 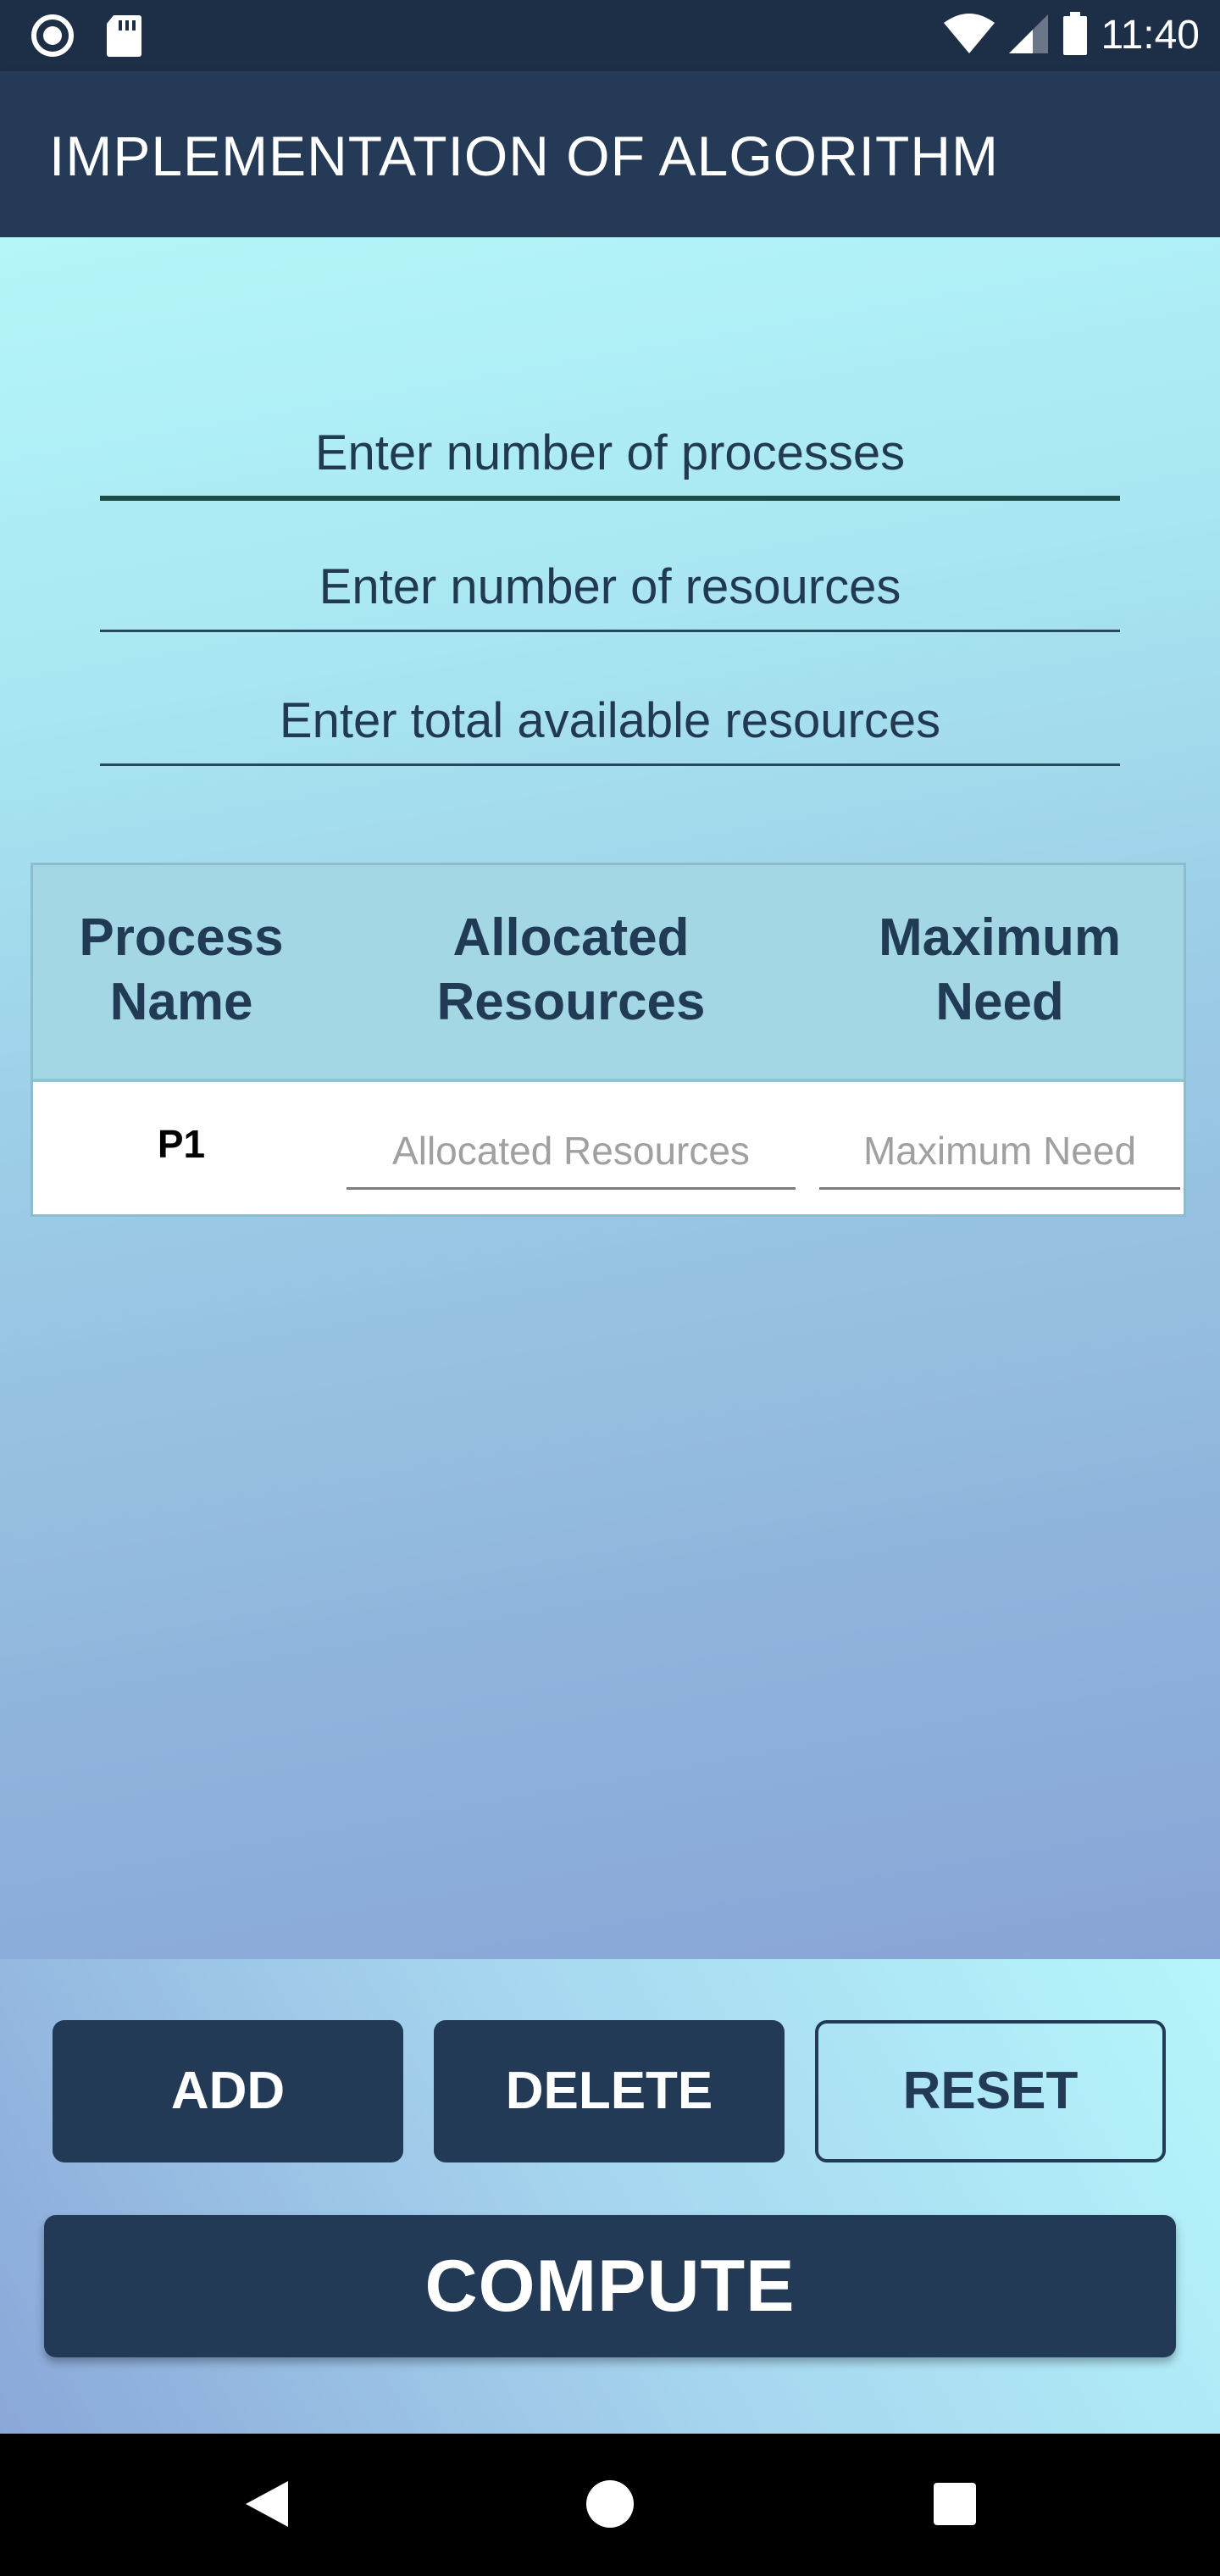 I want to click on allocated-placeholder: Allocated Resources, so click(x=571, y=1151).